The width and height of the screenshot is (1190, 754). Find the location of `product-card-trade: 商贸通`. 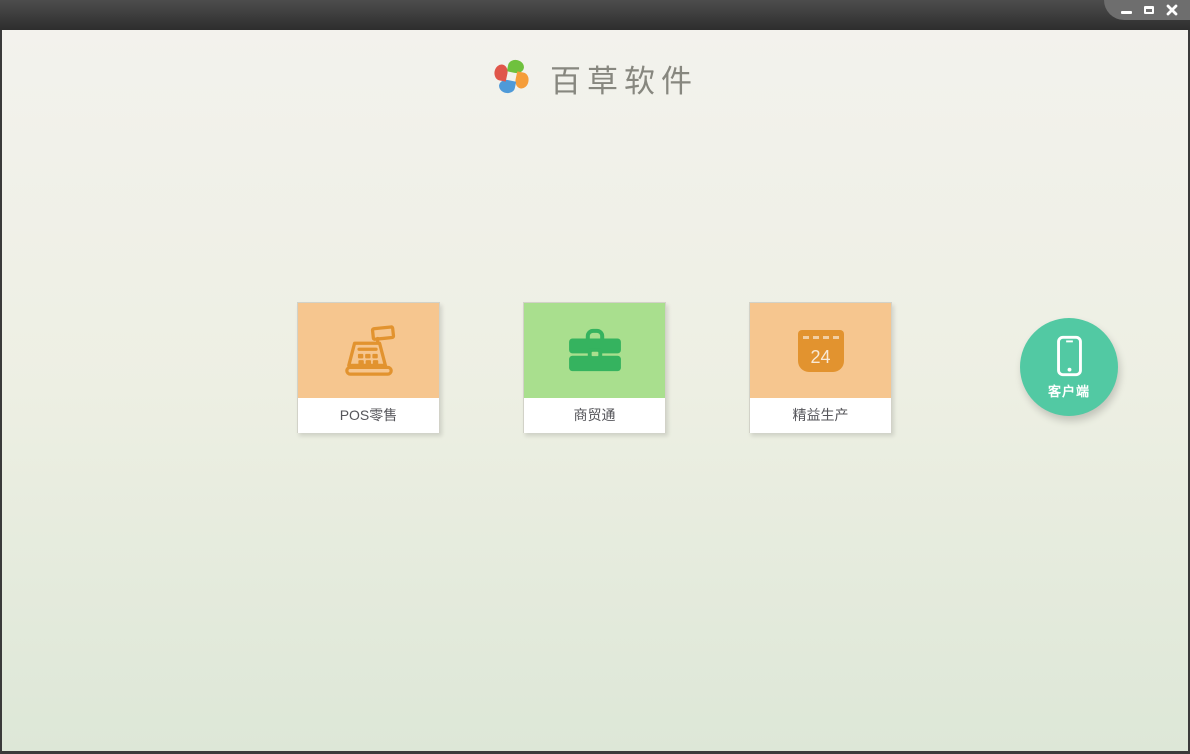

product-card-trade: 商贸通 is located at coordinates (594, 367).